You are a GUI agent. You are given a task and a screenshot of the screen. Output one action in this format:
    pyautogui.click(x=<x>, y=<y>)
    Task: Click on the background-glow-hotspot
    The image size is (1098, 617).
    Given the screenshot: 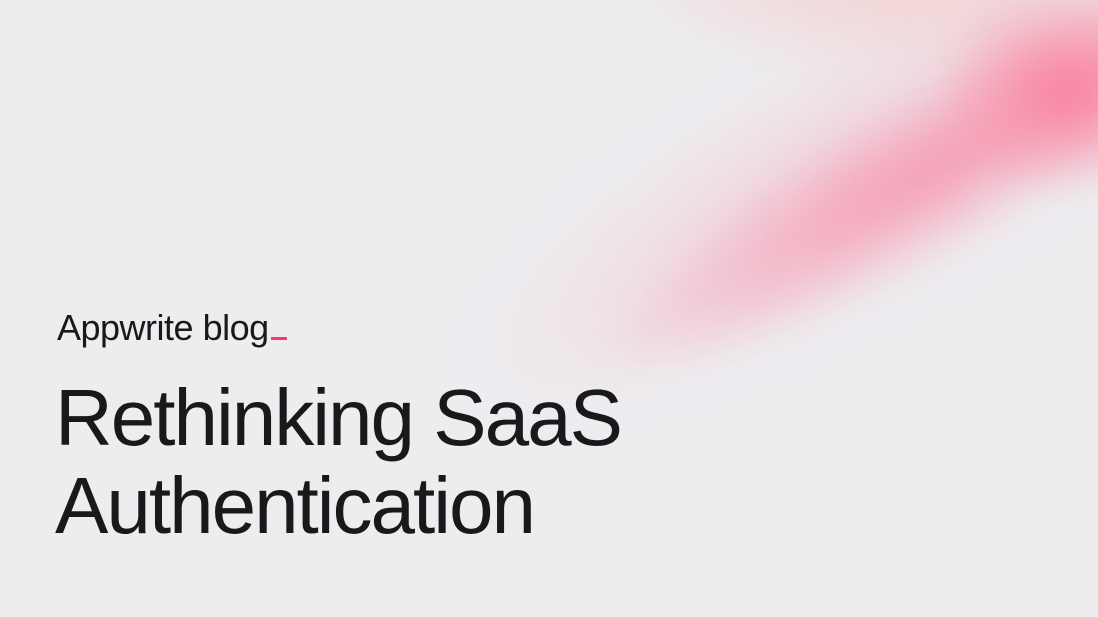 What is the action you would take?
    pyautogui.click(x=1019, y=95)
    